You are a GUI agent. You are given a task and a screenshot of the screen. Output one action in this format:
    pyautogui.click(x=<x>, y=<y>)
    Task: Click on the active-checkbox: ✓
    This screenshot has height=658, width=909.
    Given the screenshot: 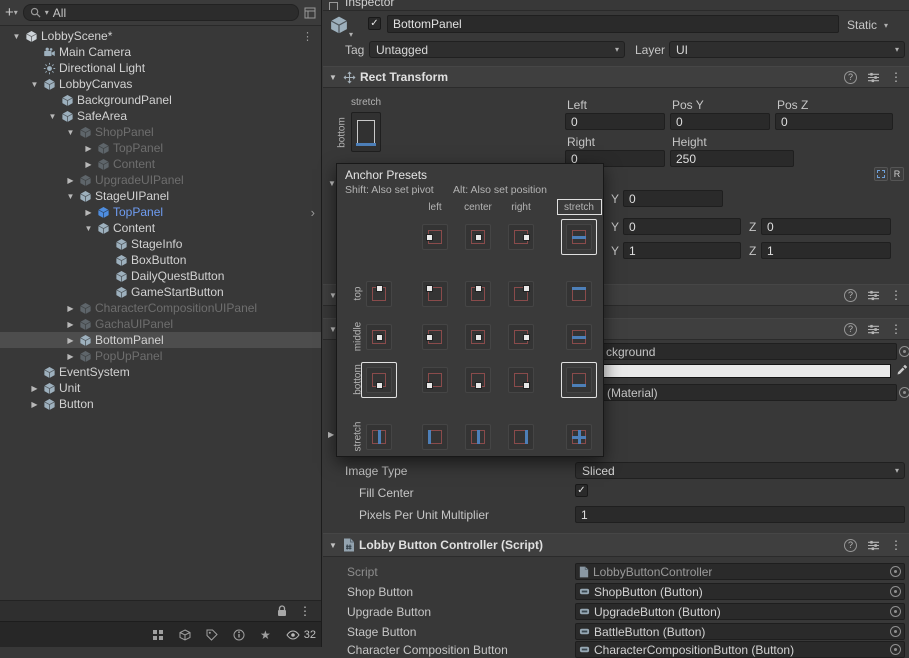 What is the action you would take?
    pyautogui.click(x=374, y=23)
    